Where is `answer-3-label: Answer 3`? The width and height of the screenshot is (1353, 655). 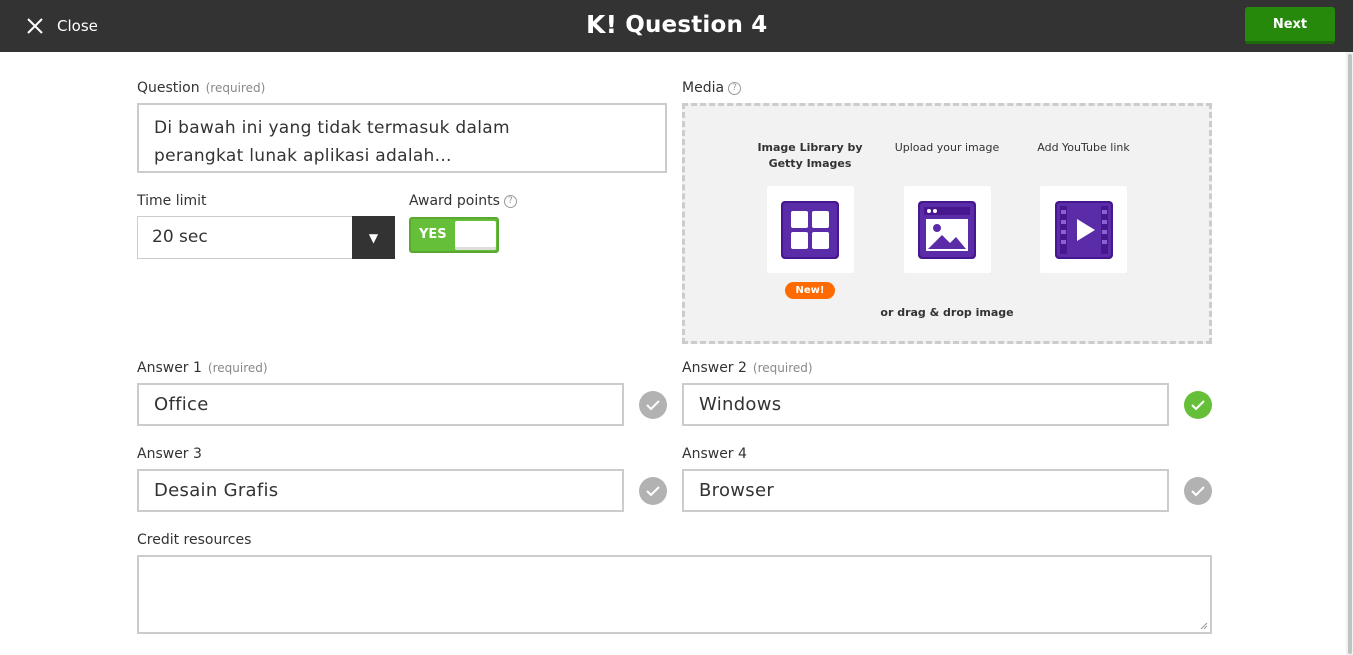
answer-3-label: Answer 3 is located at coordinates (169, 454).